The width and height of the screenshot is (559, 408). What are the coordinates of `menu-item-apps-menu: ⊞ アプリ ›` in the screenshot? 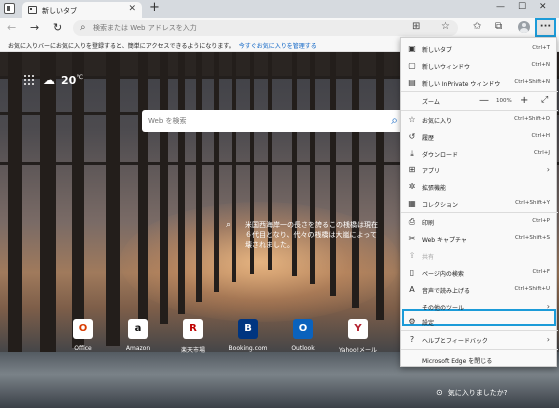 It's located at (479, 170).